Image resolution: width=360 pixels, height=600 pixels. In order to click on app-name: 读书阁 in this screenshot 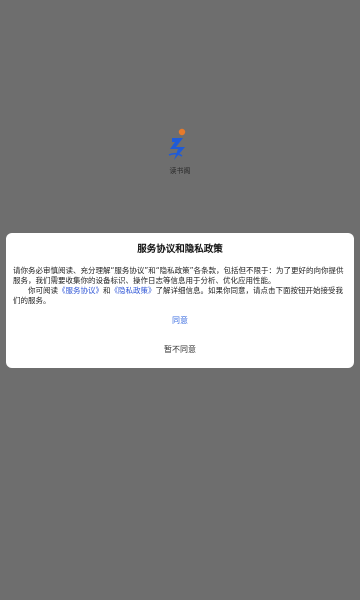, I will do `click(180, 171)`.